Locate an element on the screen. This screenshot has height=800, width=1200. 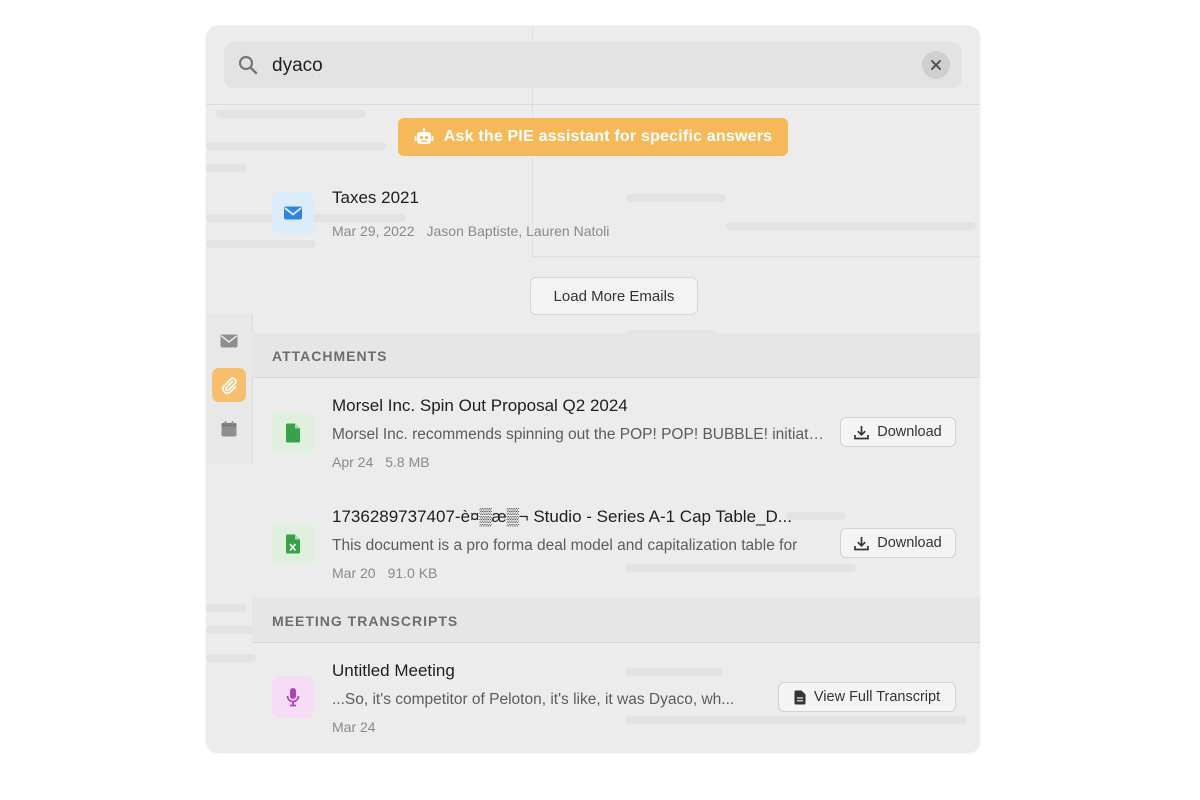
calendar-icon is located at coordinates (229, 429).